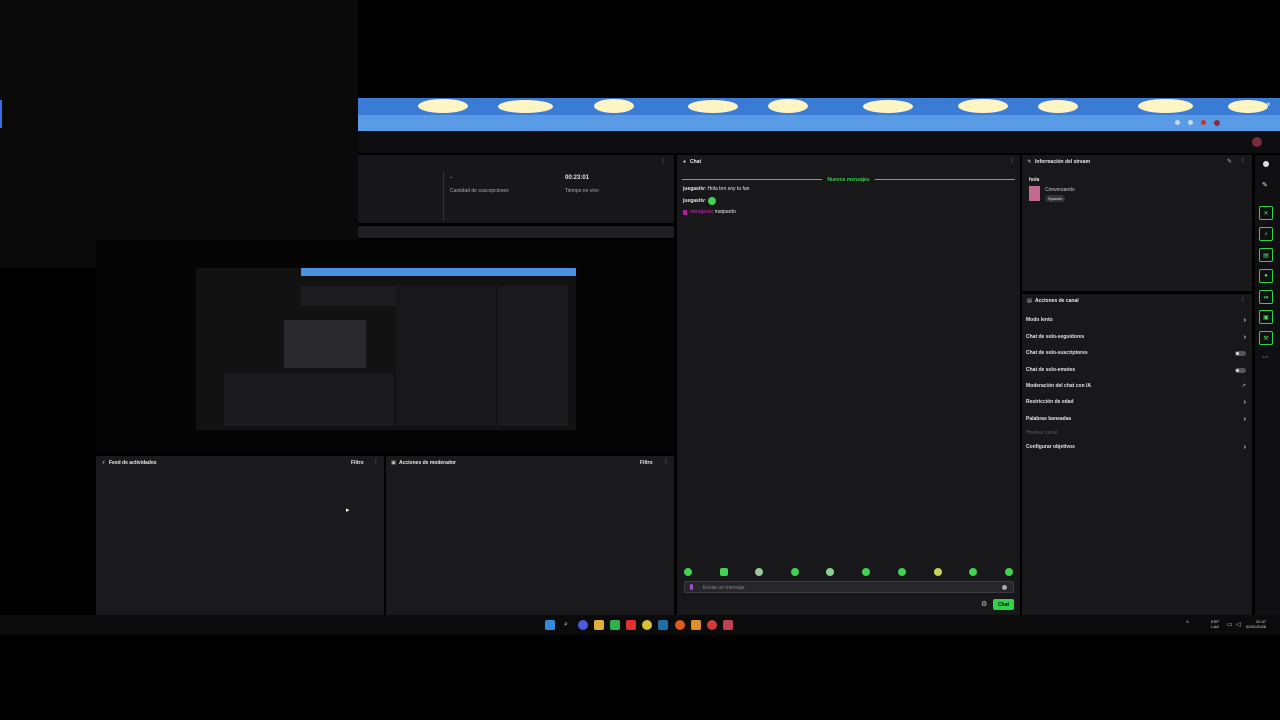 This screenshot has width=1280, height=720. What do you see at coordinates (550, 625) in the screenshot?
I see `windows-start-icon` at bounding box center [550, 625].